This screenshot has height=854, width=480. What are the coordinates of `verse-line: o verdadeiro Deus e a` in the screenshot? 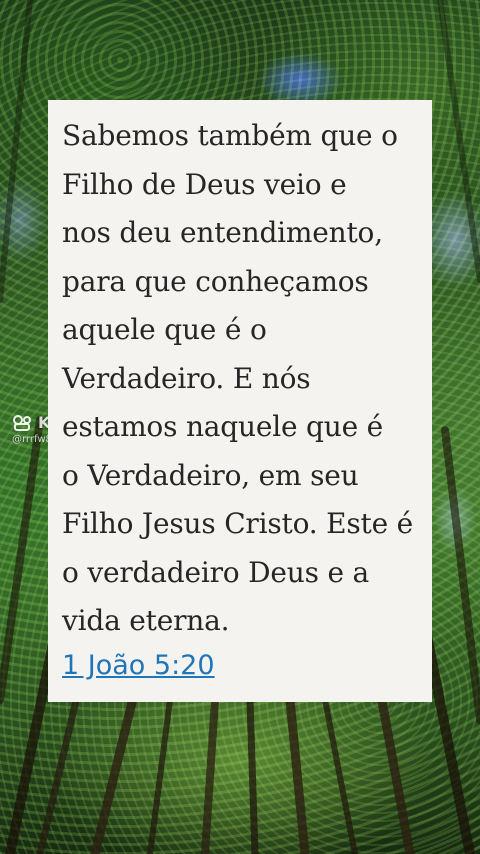 It's located at (216, 572).